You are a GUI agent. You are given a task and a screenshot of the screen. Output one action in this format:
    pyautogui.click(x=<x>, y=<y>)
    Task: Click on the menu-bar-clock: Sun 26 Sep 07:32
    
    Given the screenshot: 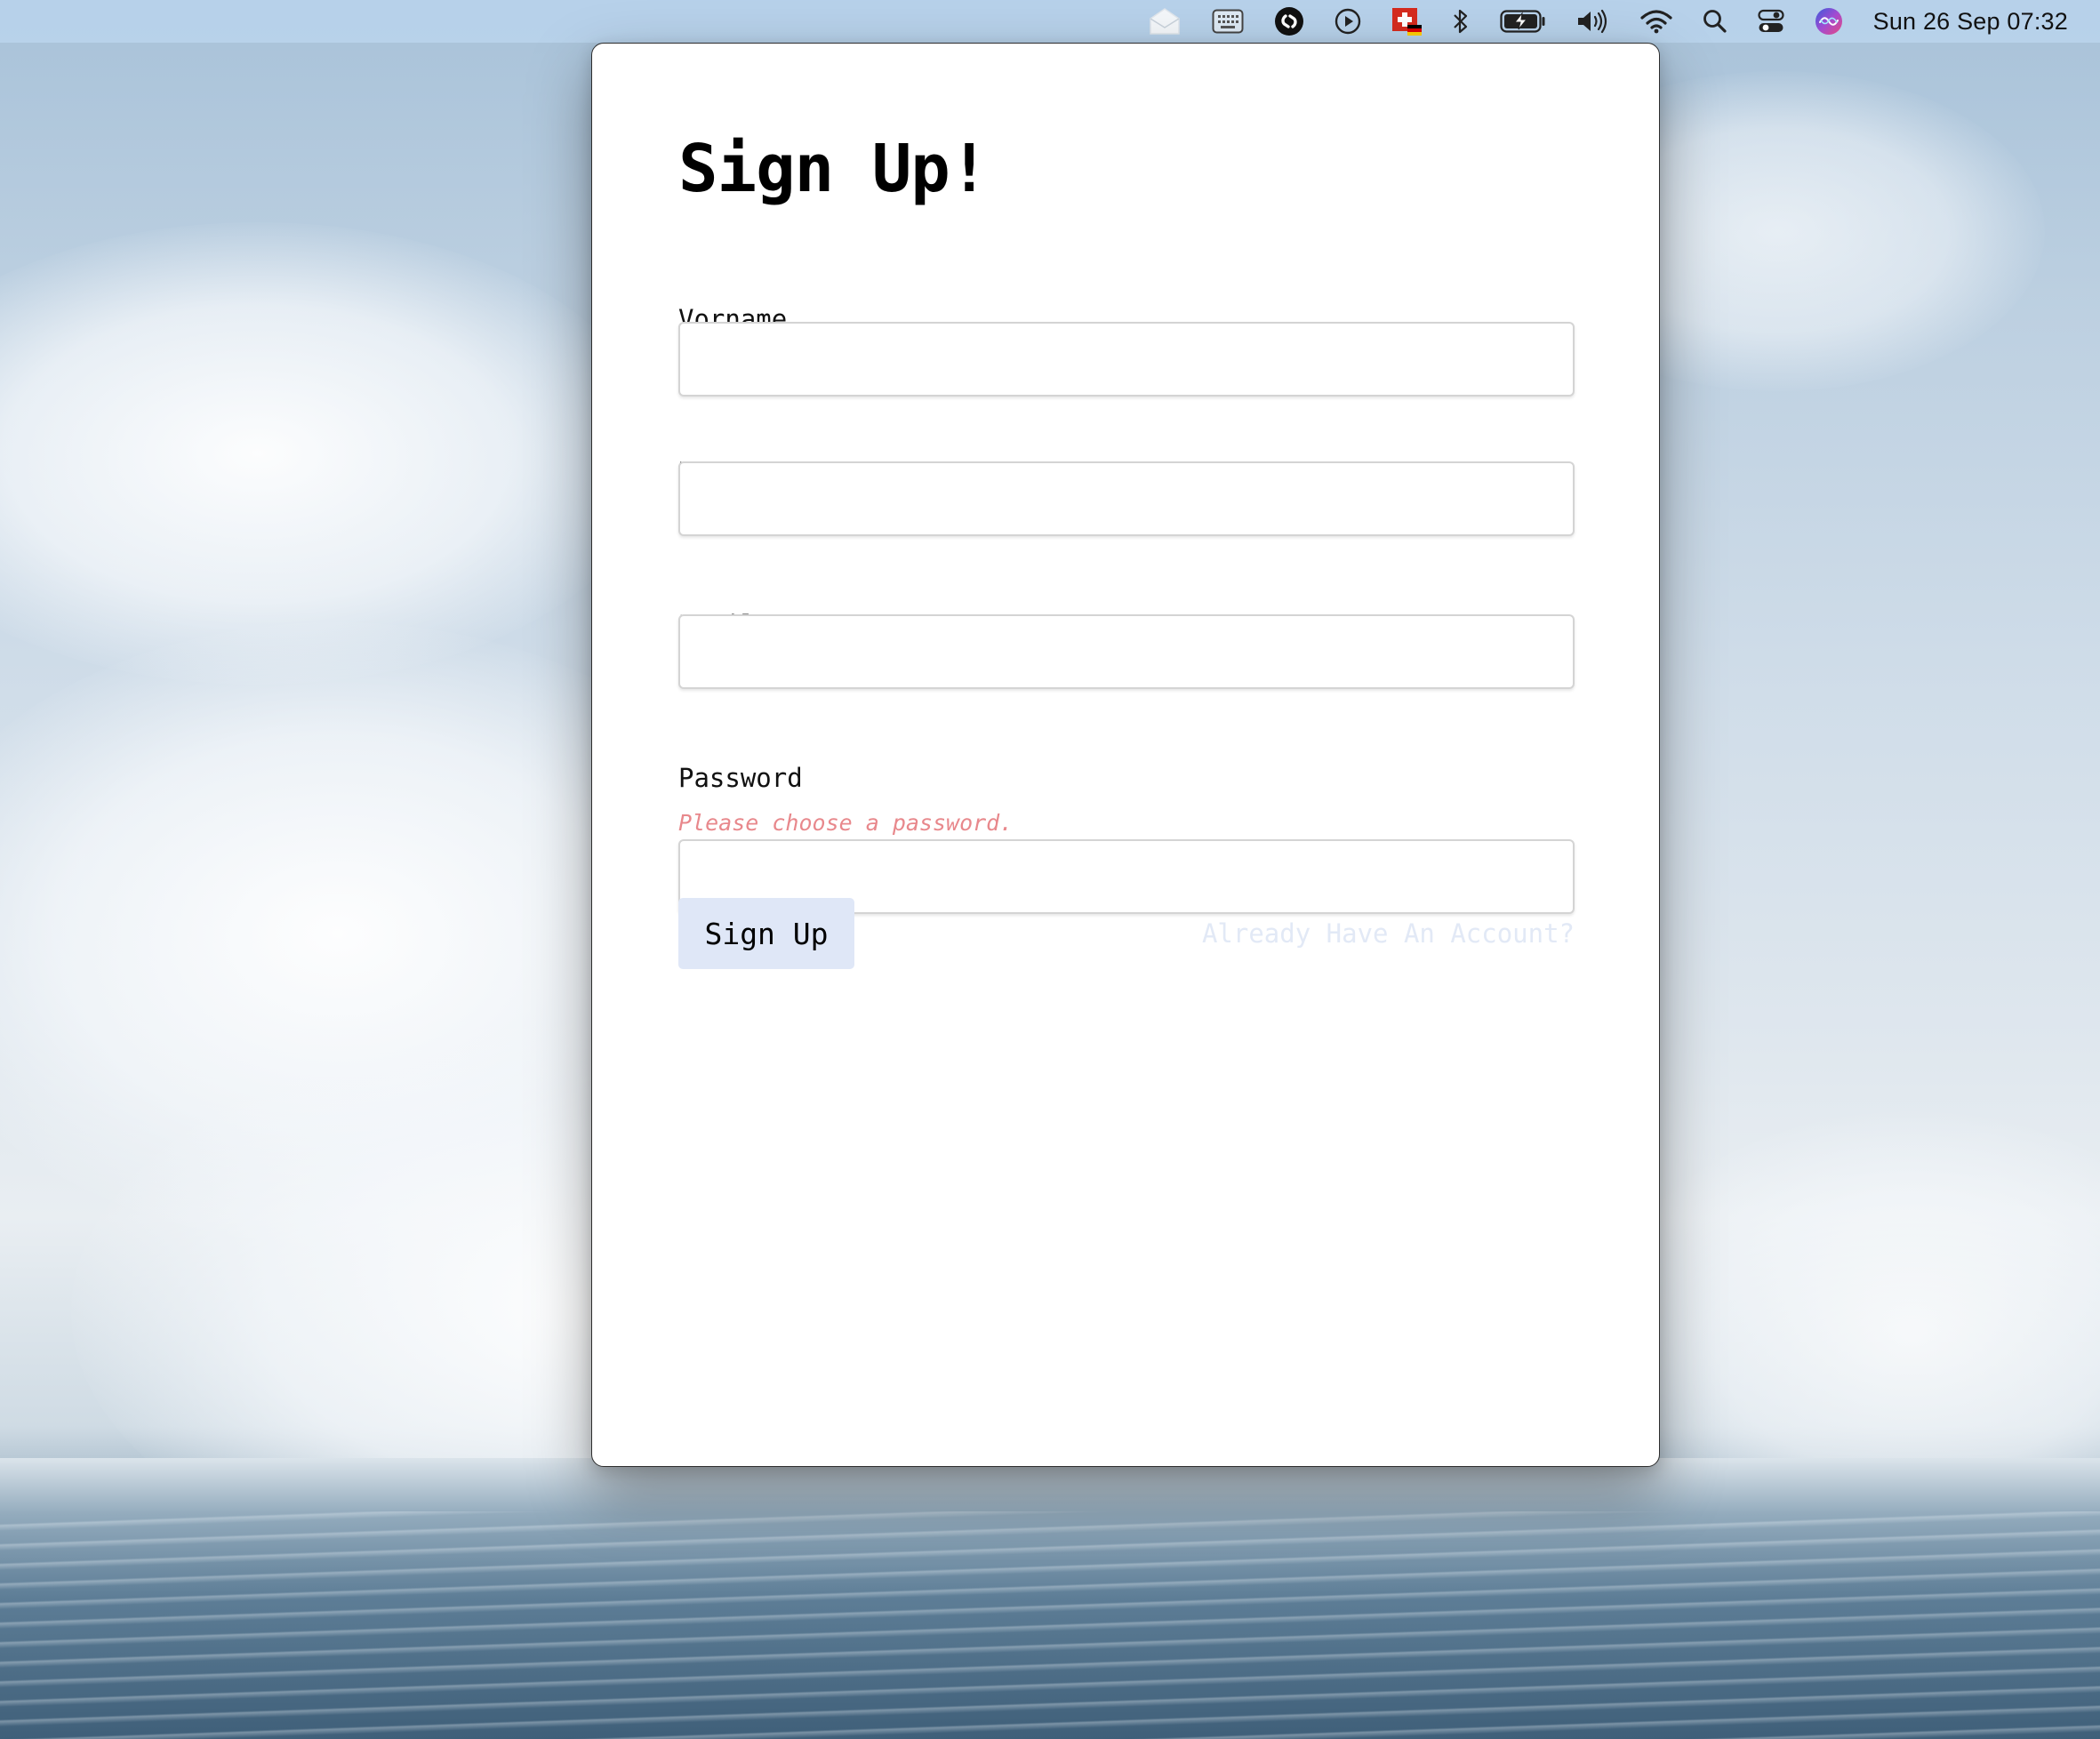 What is the action you would take?
    pyautogui.click(x=1971, y=22)
    